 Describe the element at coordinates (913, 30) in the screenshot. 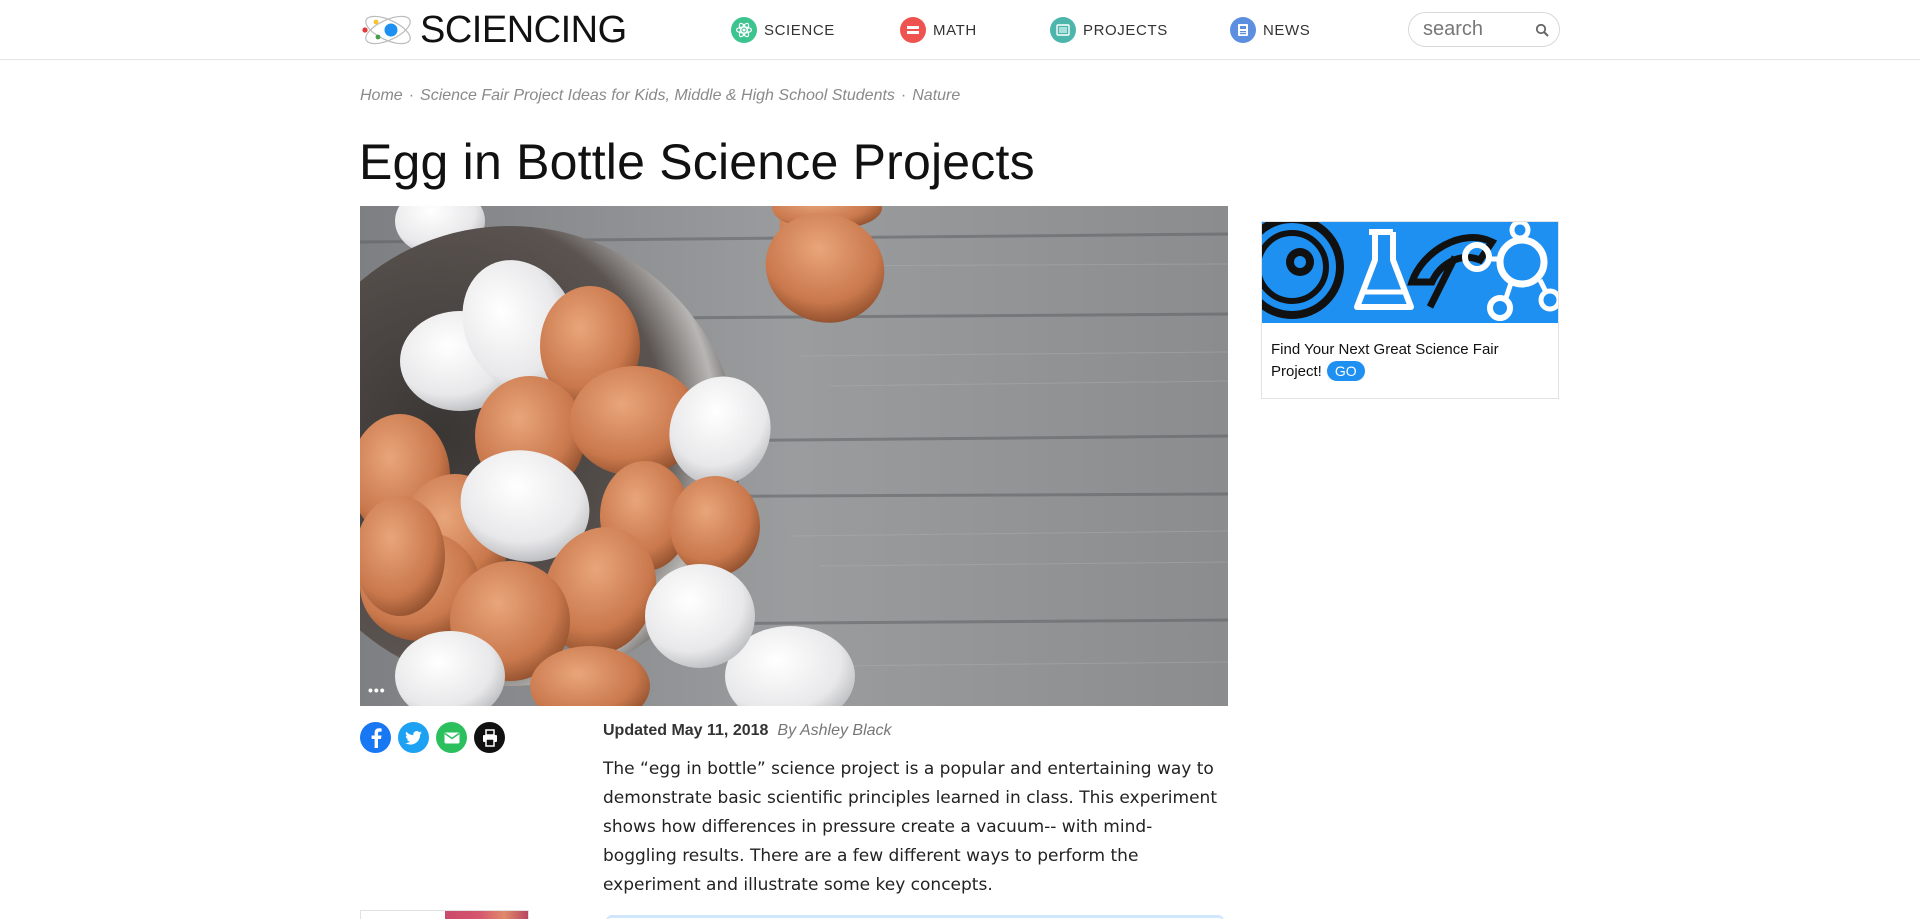

I see `equals-icon` at that location.